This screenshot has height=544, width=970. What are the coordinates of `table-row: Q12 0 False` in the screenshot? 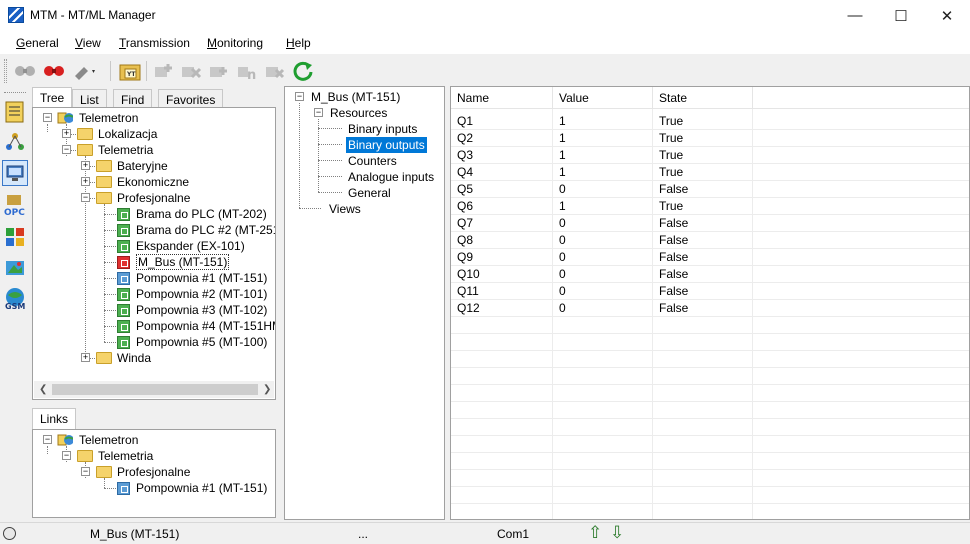 It's located at (710, 308).